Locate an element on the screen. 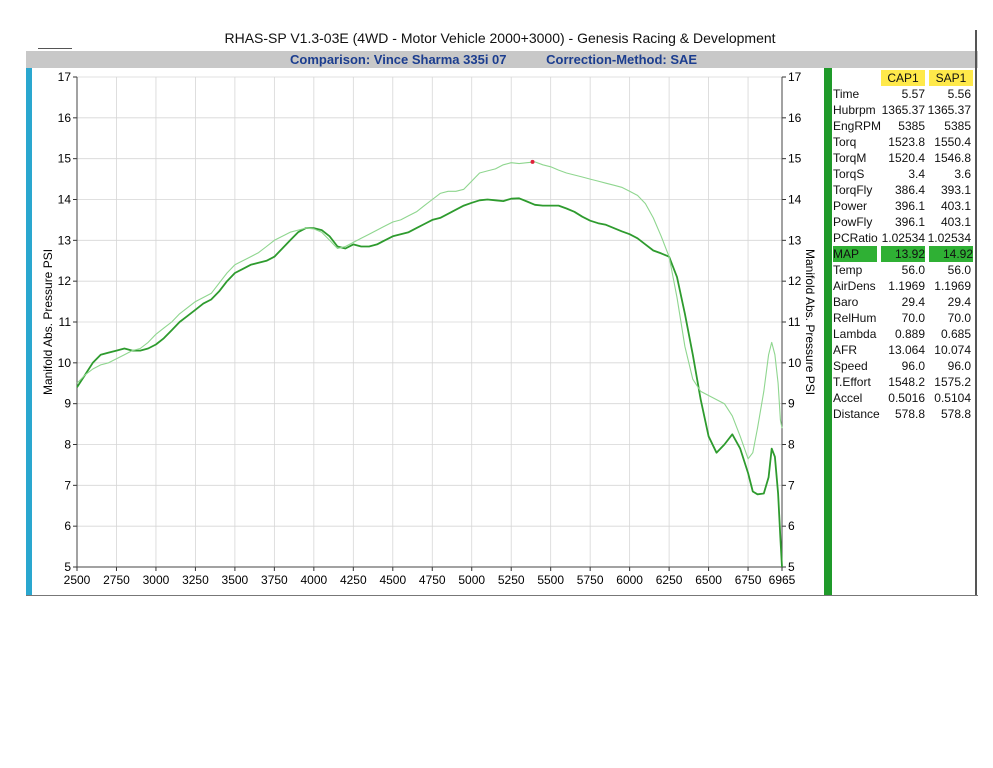  y-axis-label-left: Manifold Abs. Pressure PSI is located at coordinates (48, 322).